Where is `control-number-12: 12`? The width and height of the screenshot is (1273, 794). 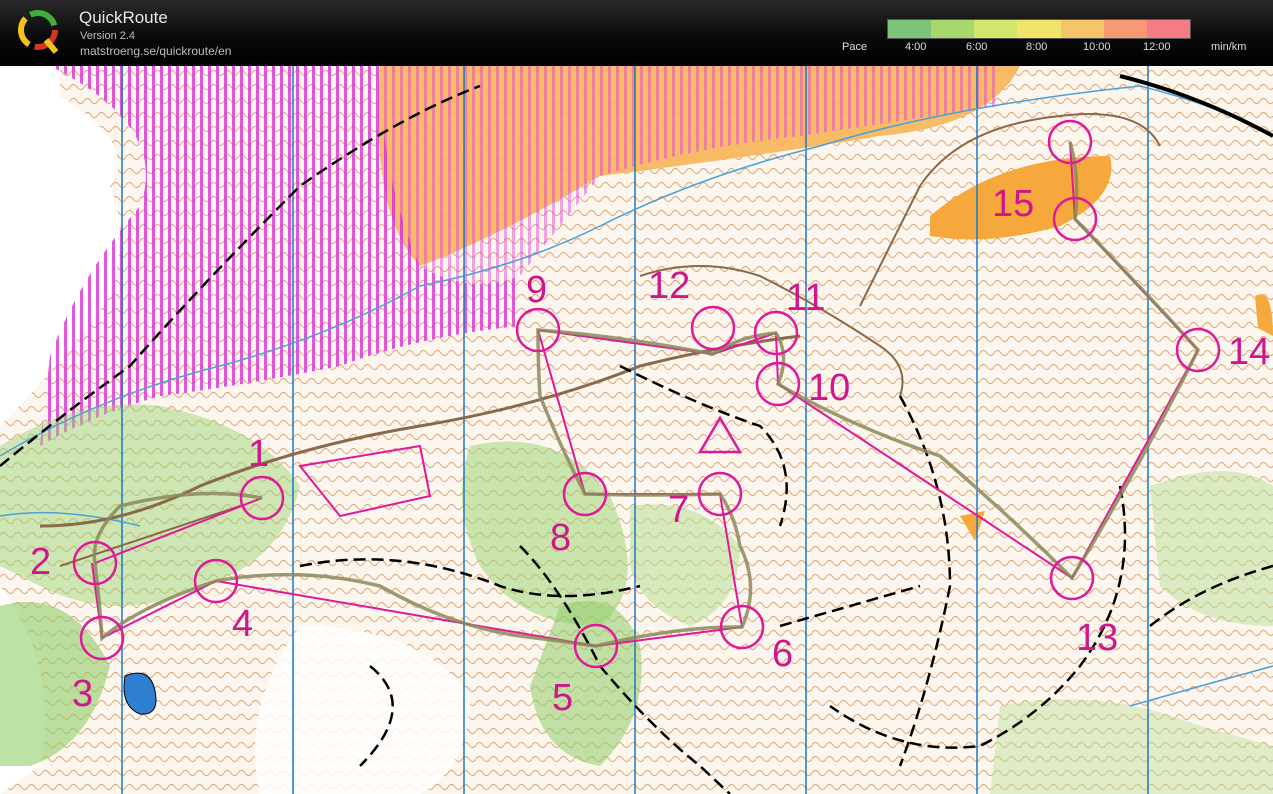 control-number-12: 12 is located at coordinates (669, 286).